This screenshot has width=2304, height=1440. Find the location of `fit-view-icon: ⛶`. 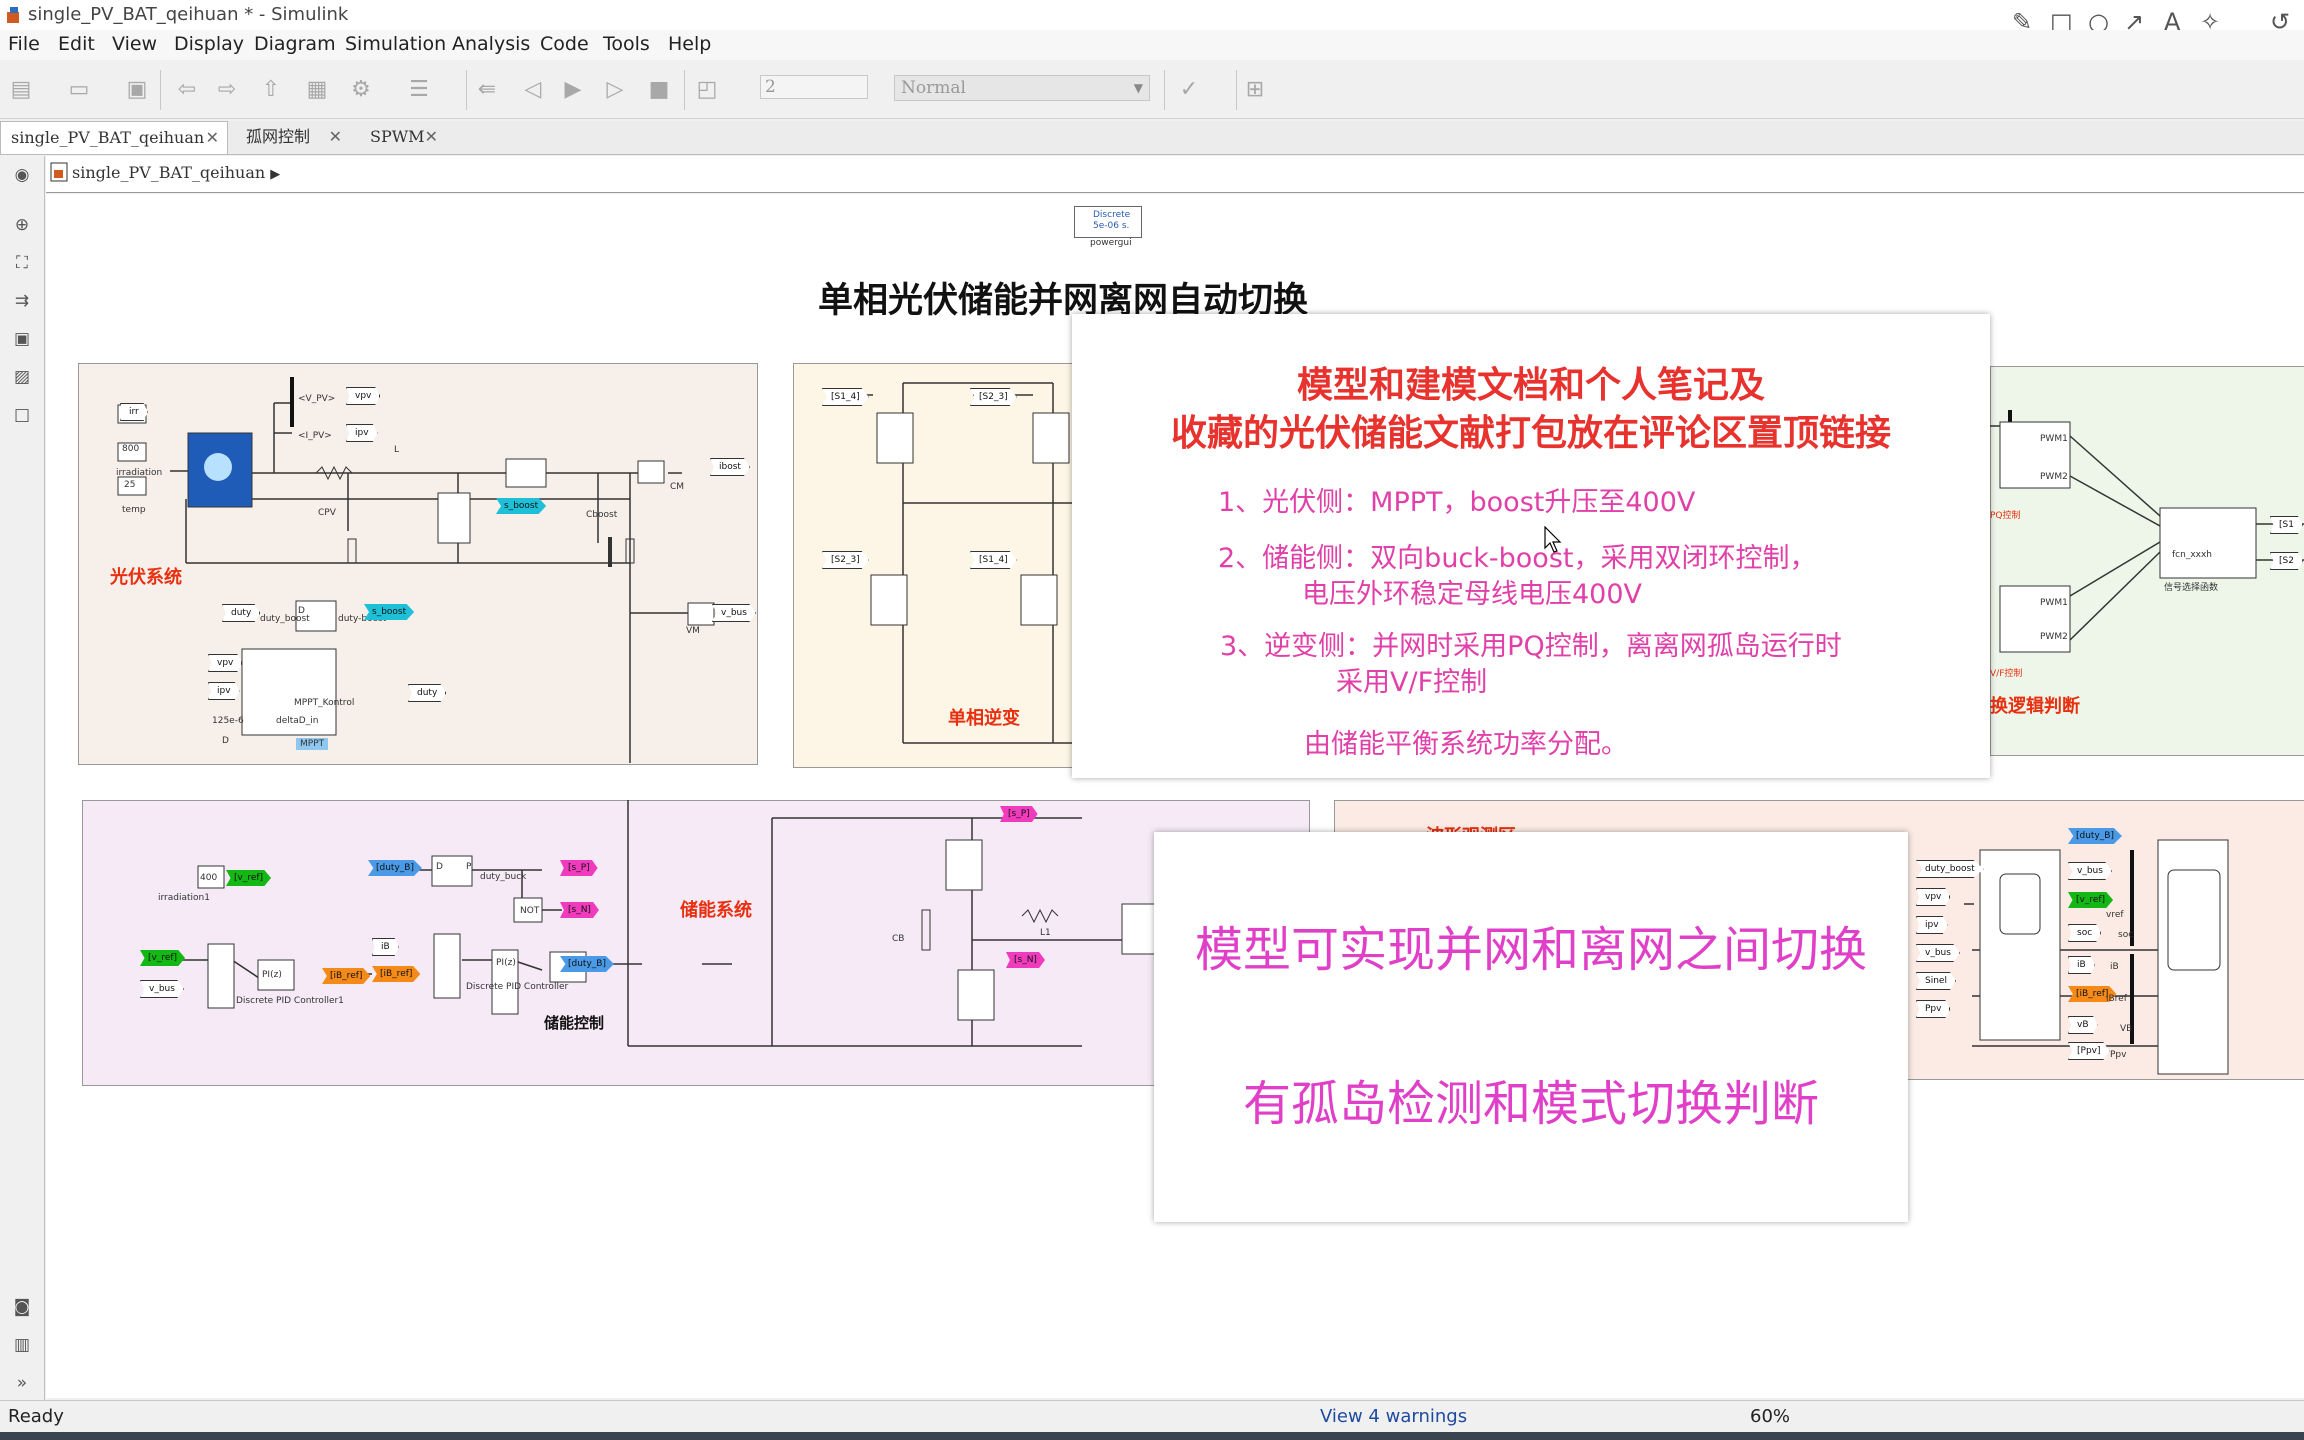

fit-view-icon: ⛶ is located at coordinates (22, 263).